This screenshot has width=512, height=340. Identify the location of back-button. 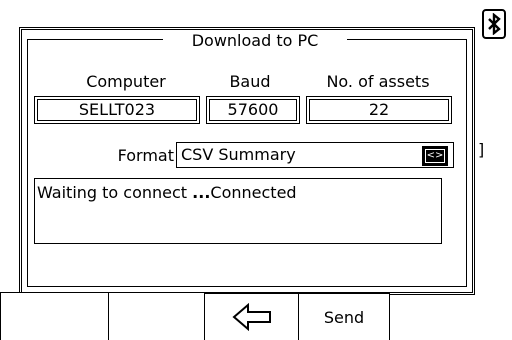
(251, 316).